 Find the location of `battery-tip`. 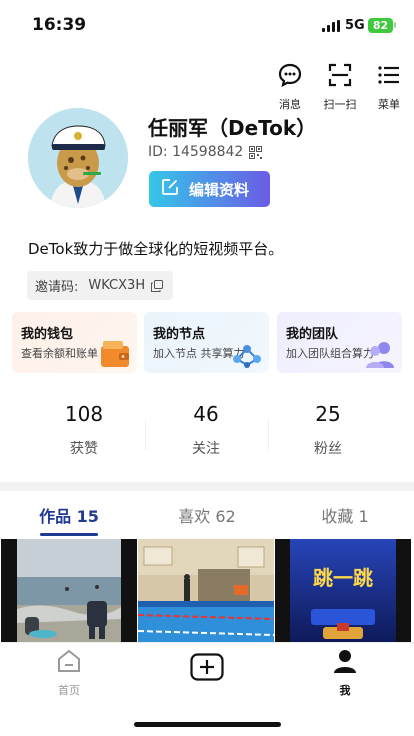

battery-tip is located at coordinates (395, 25).